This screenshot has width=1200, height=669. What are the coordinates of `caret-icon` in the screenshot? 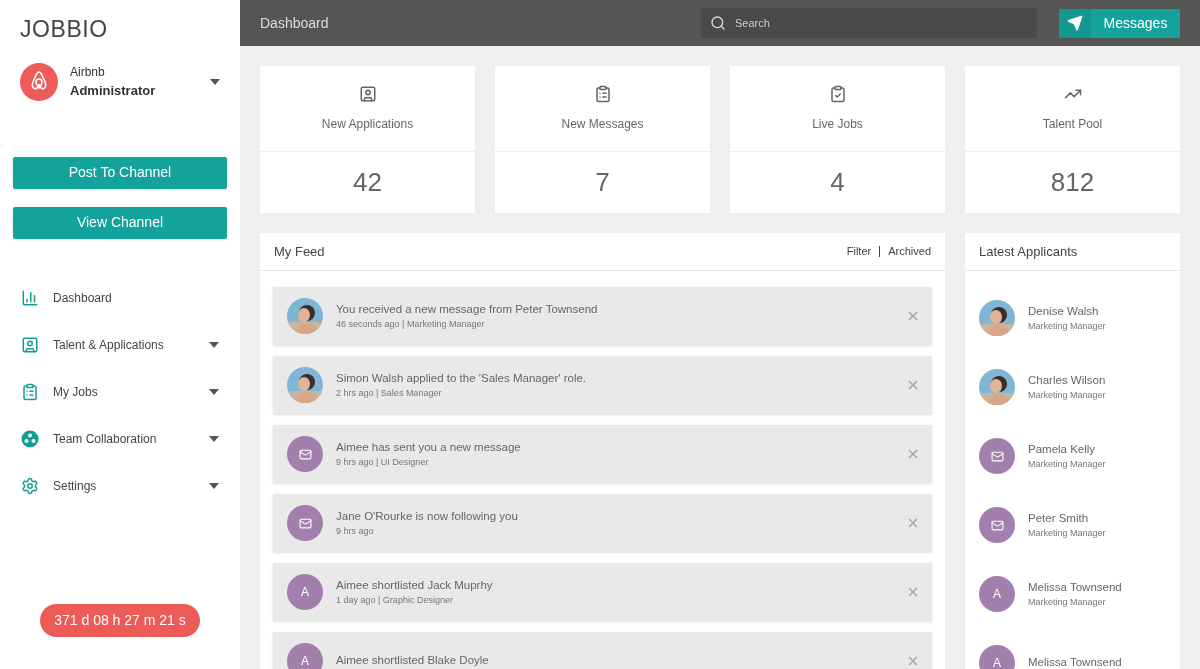 It's located at (215, 81).